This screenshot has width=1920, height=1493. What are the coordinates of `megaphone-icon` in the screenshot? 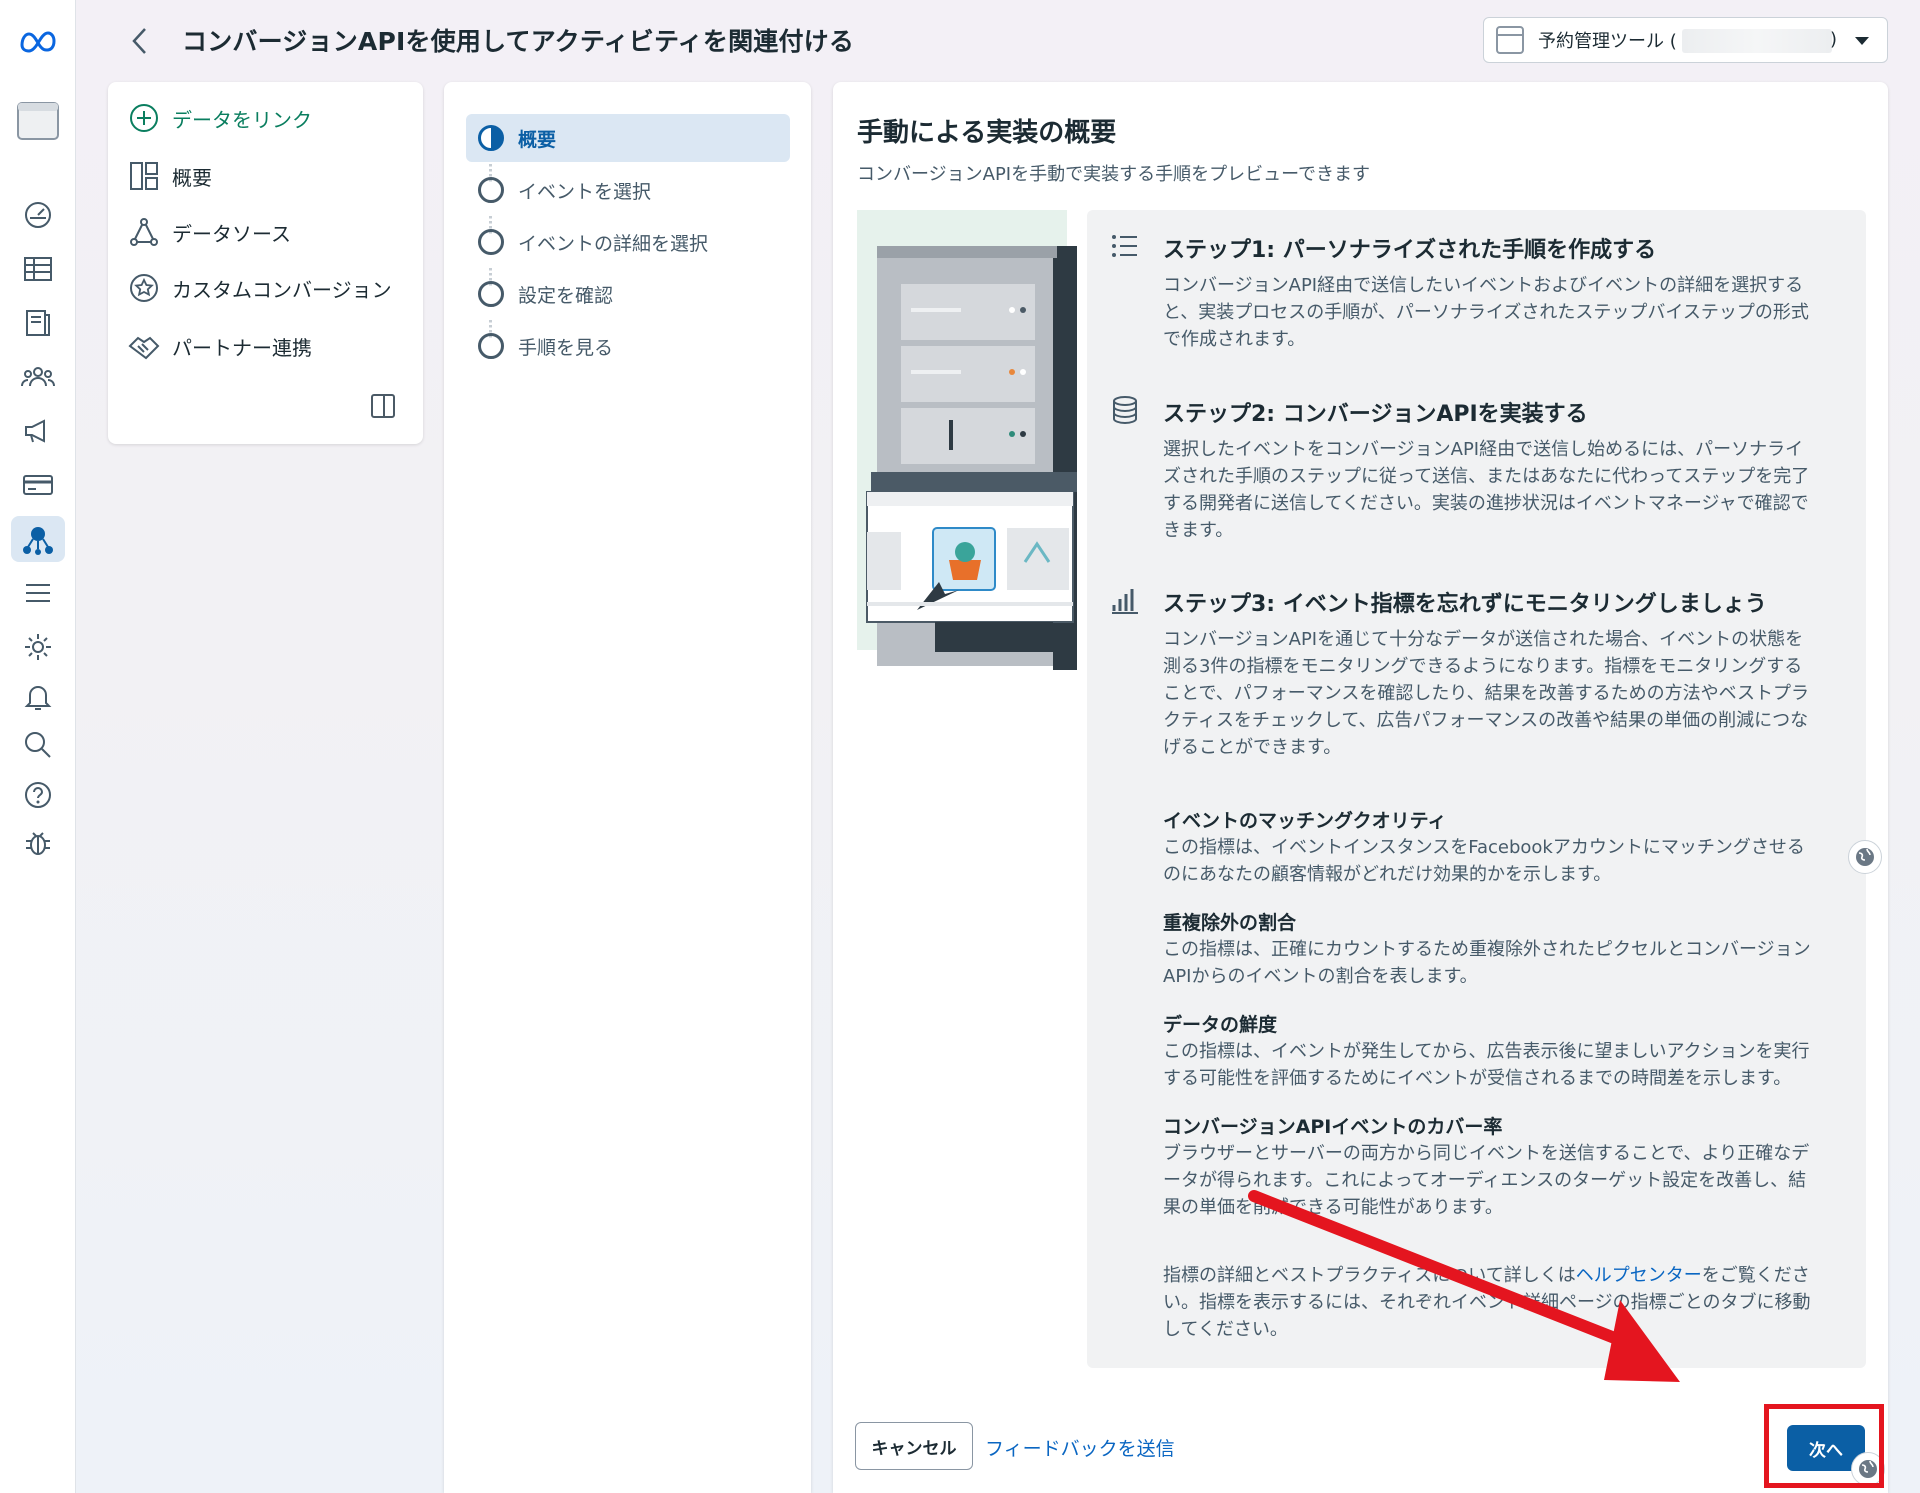 It's located at (38, 431).